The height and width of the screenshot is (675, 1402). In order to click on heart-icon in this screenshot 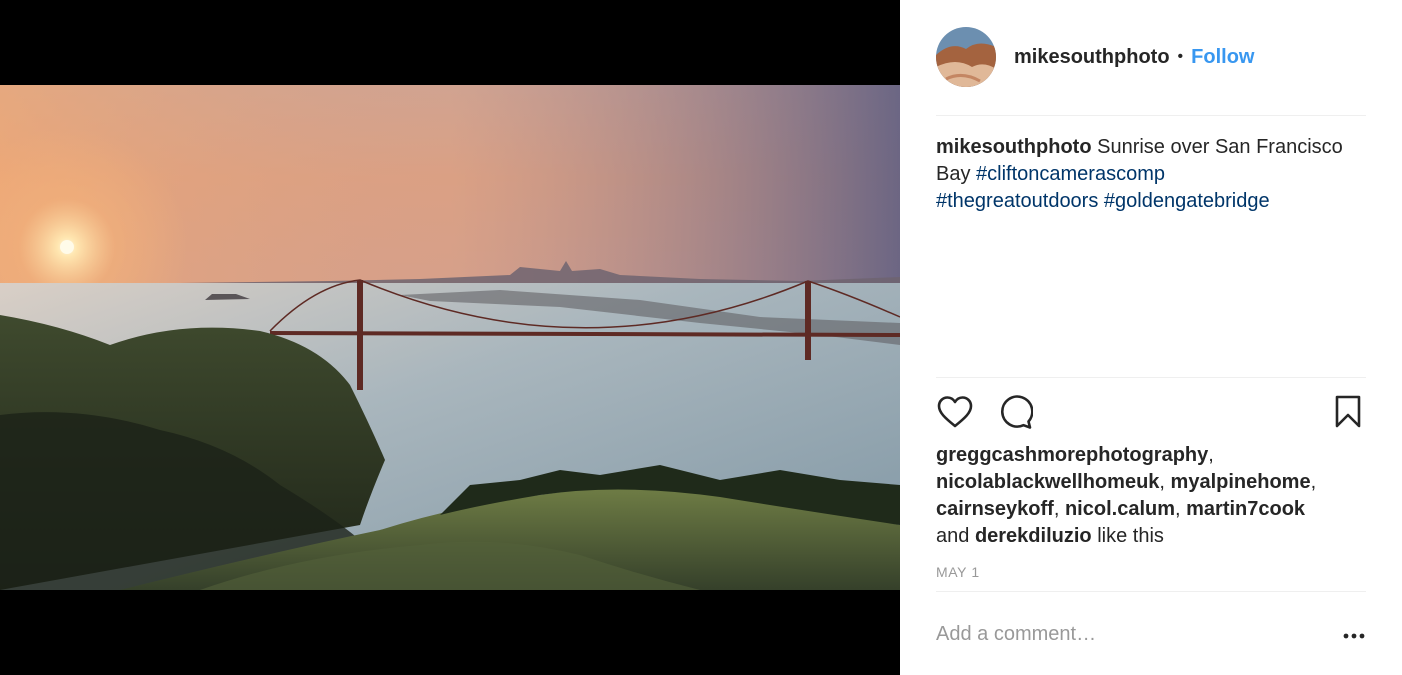, I will do `click(955, 412)`.